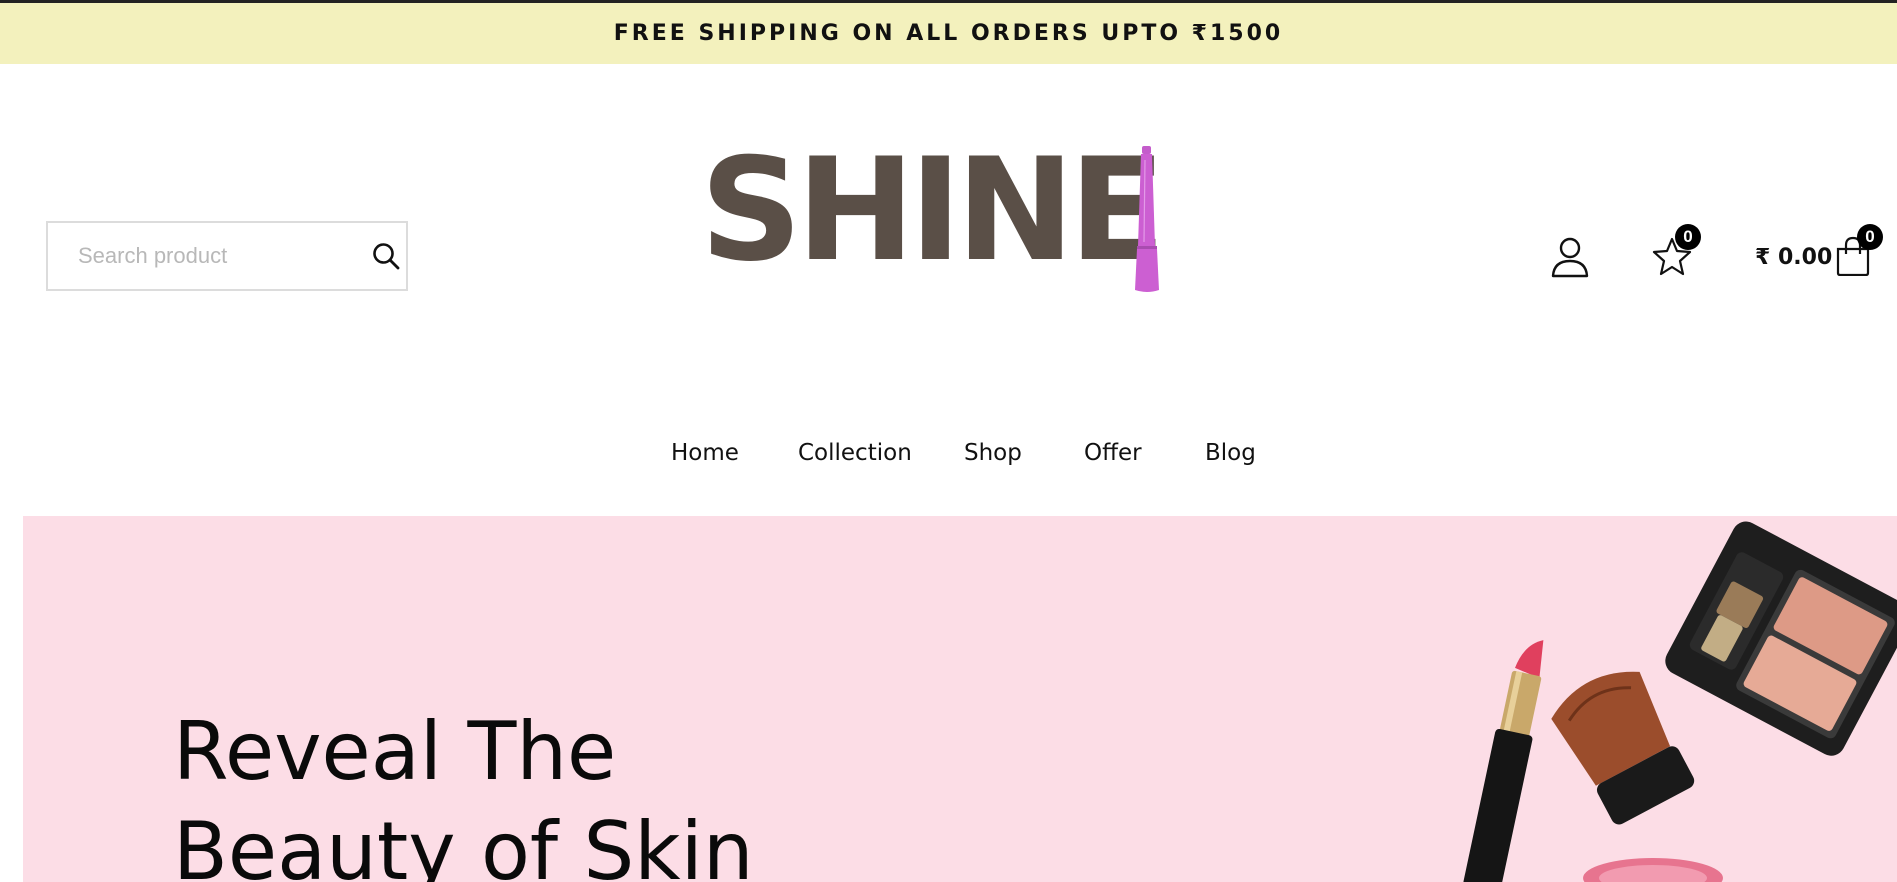 Image resolution: width=1897 pixels, height=882 pixels. I want to click on nav-item-home: Home, so click(705, 453).